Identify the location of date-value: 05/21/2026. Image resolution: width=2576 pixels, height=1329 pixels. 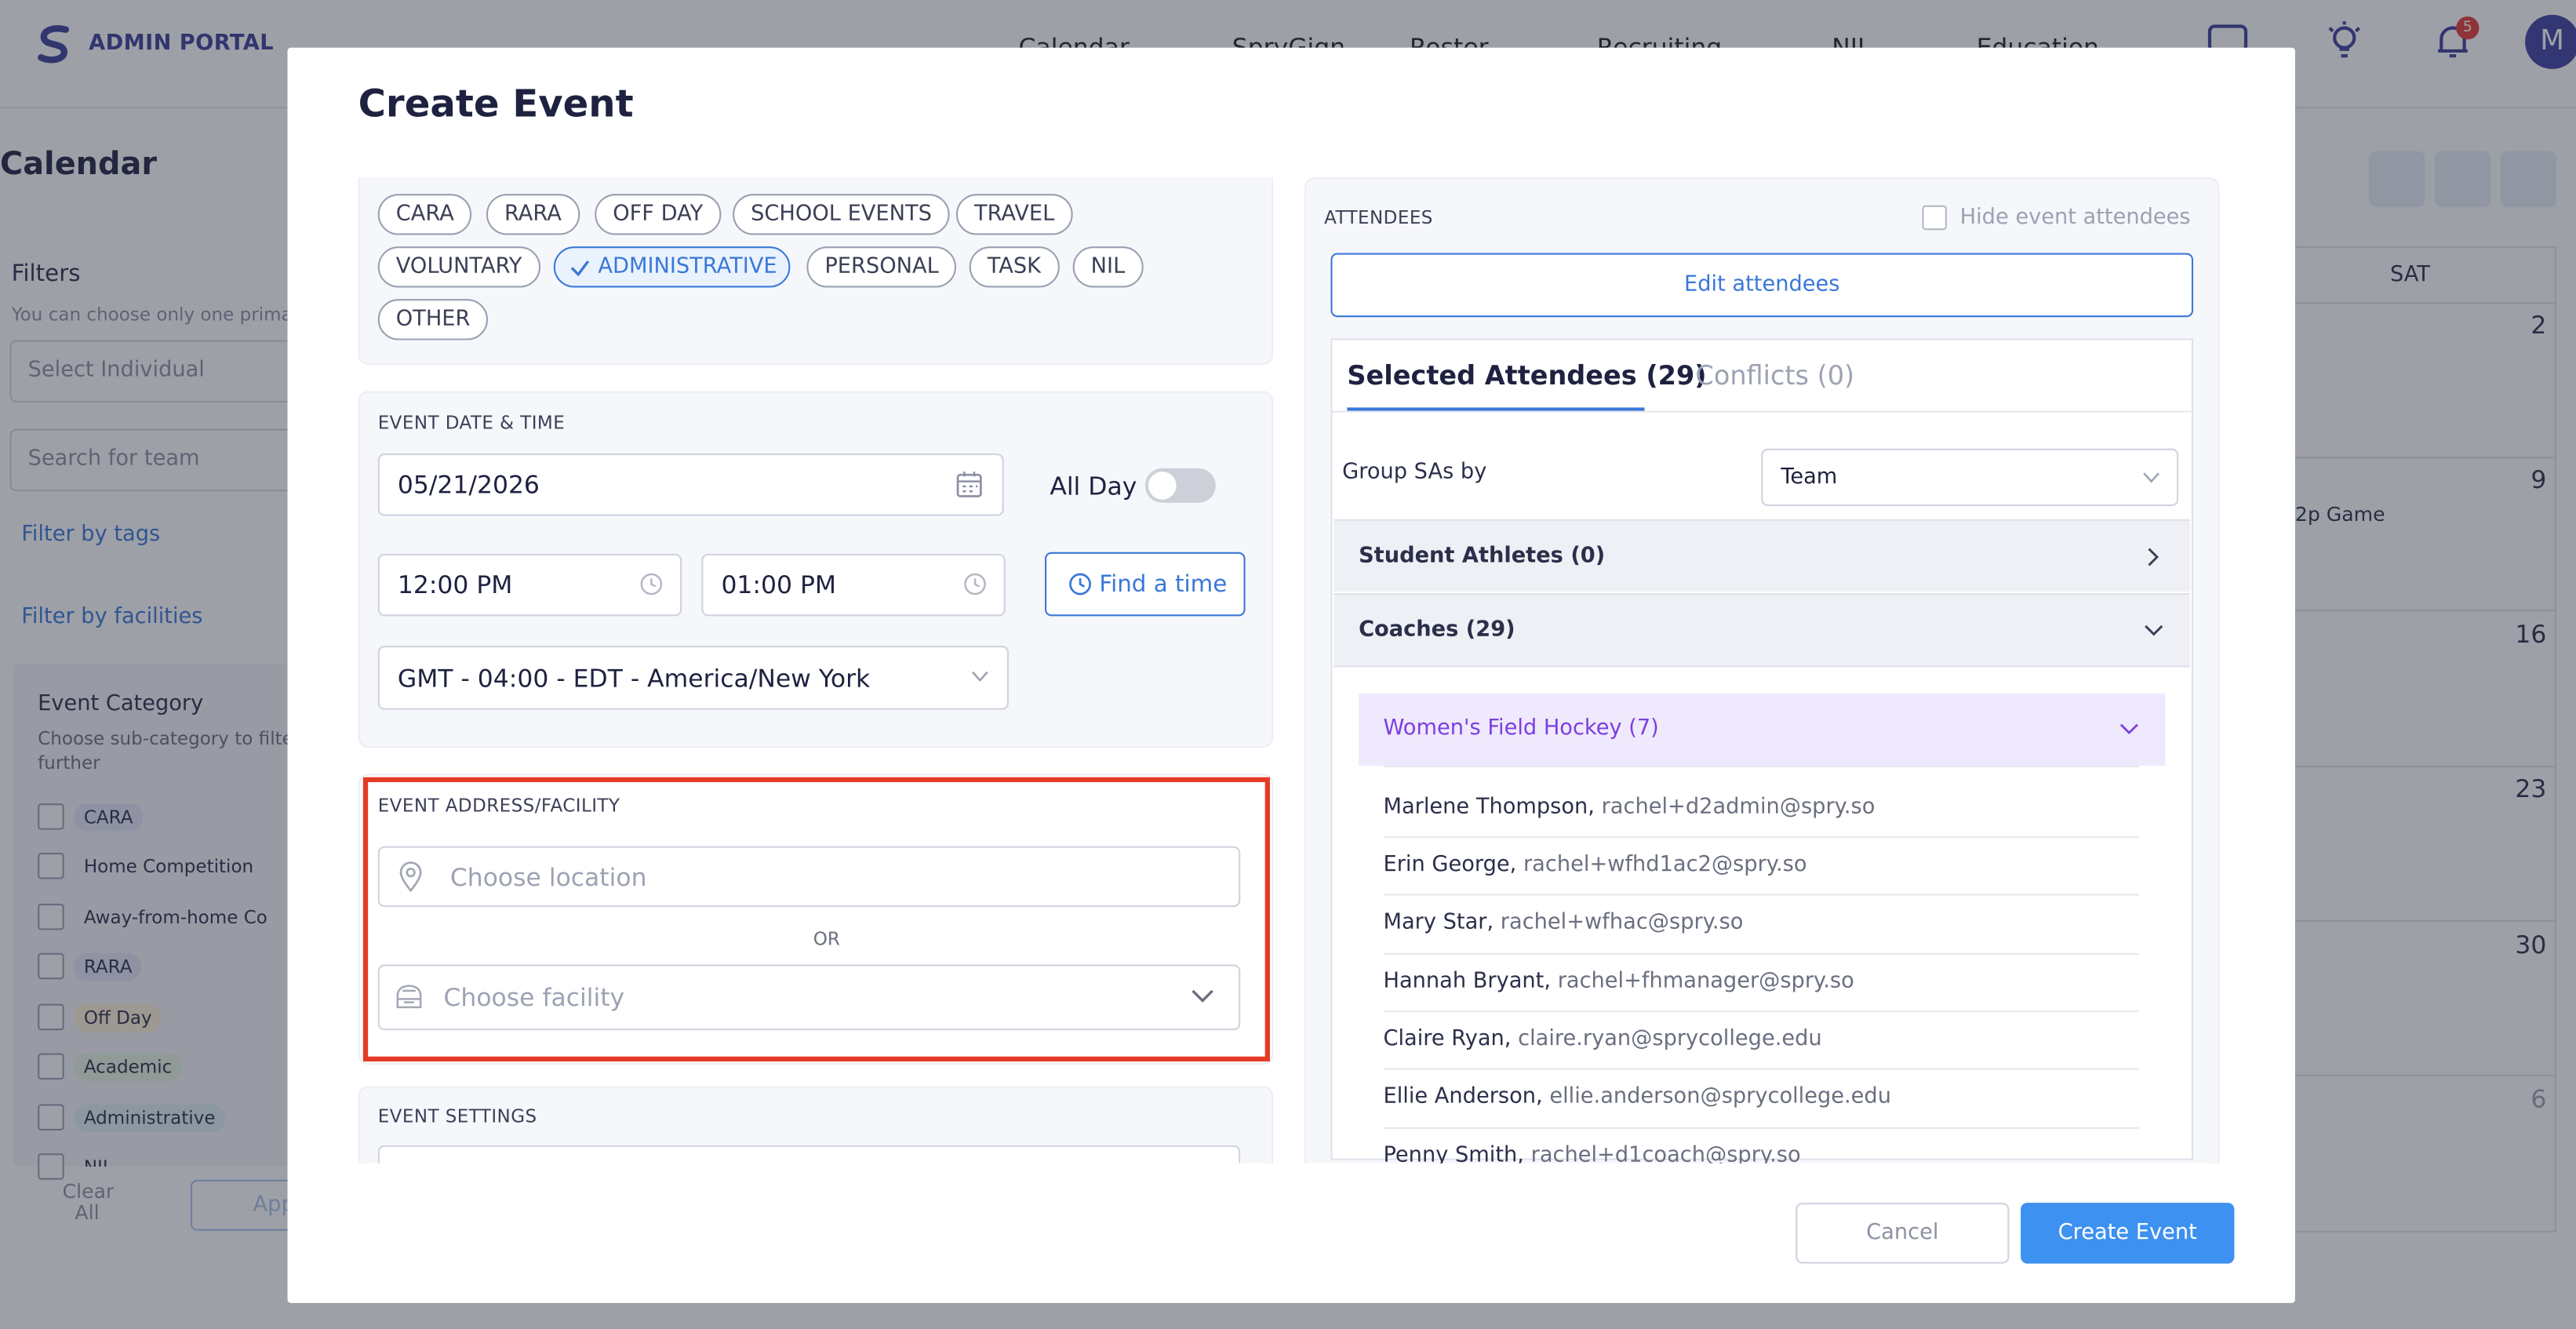
(468, 484).